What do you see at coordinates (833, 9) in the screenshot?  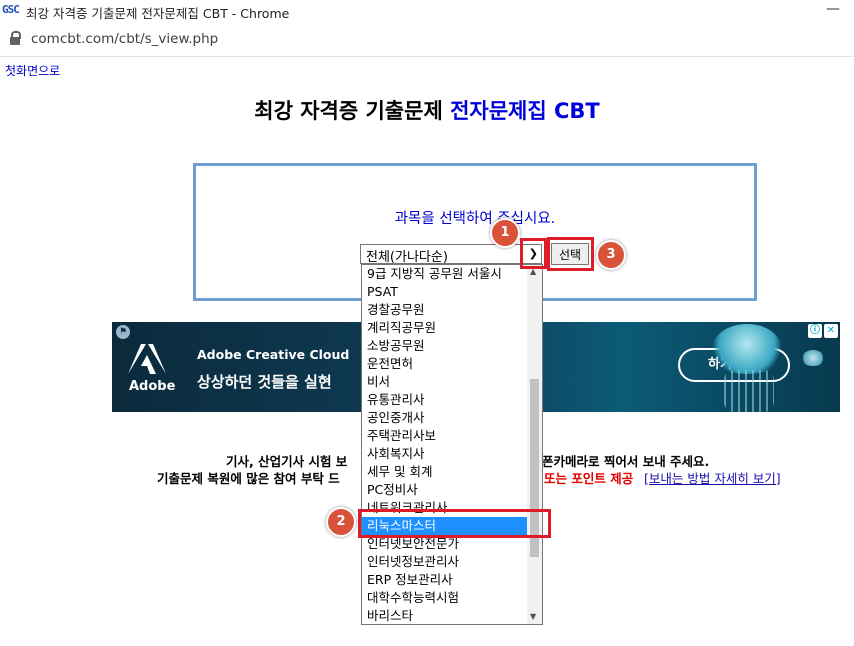 I see `minimize-button: —` at bounding box center [833, 9].